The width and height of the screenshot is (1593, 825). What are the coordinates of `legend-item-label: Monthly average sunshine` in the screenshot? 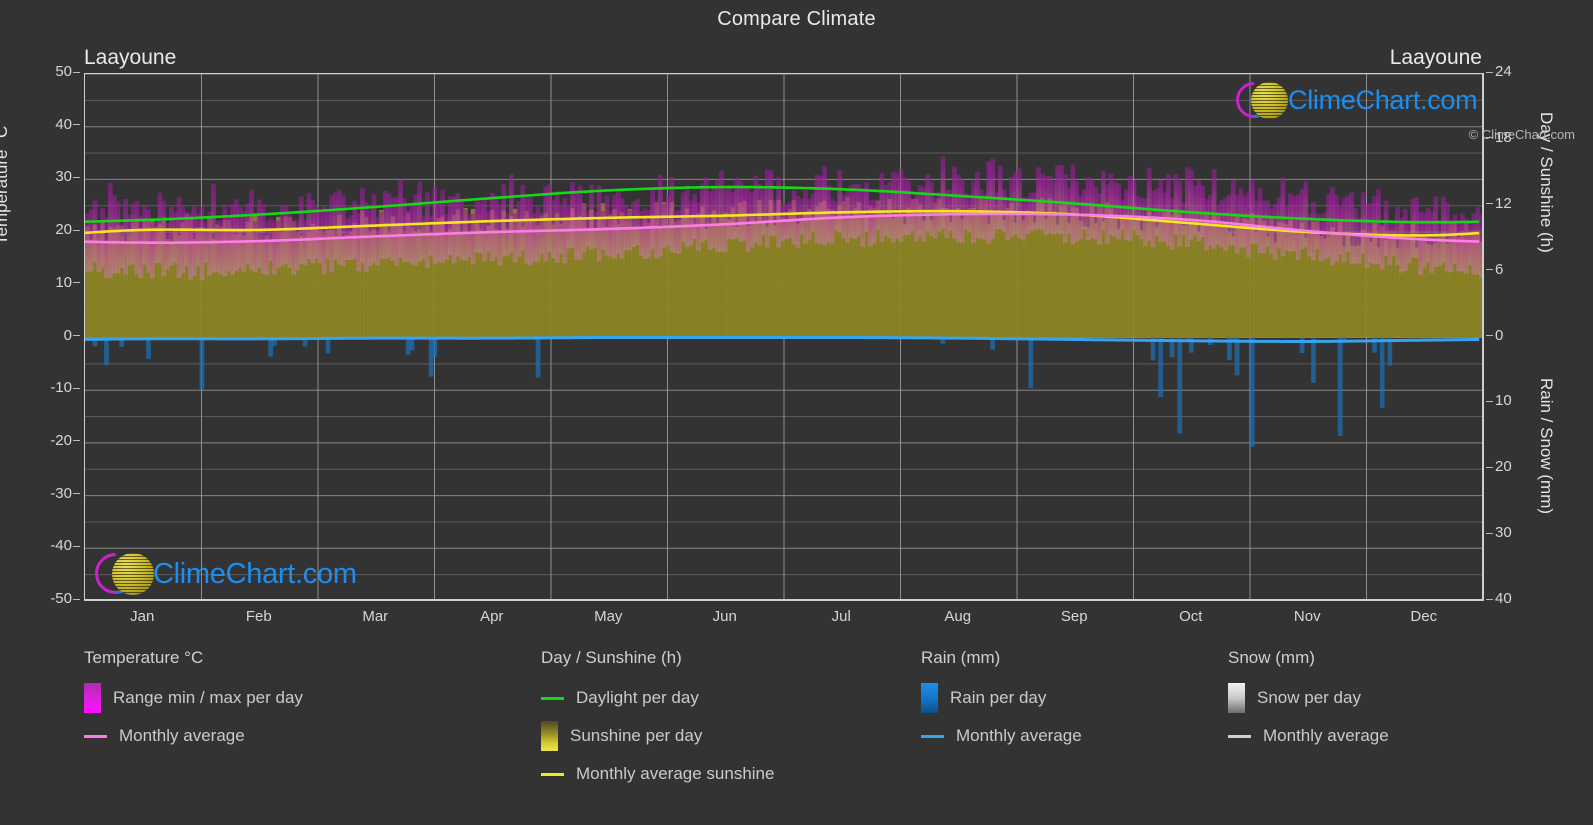 It's located at (675, 773).